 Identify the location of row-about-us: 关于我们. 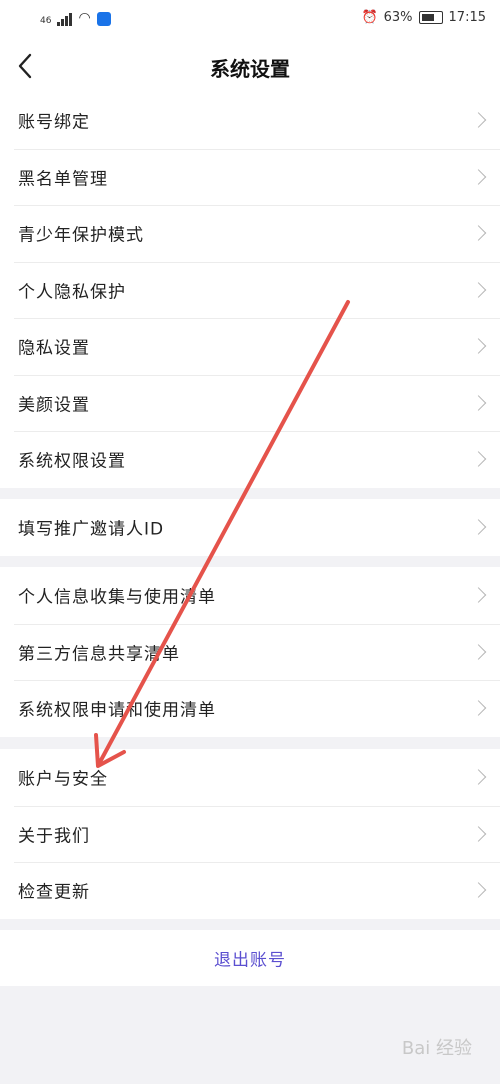
(250, 834).